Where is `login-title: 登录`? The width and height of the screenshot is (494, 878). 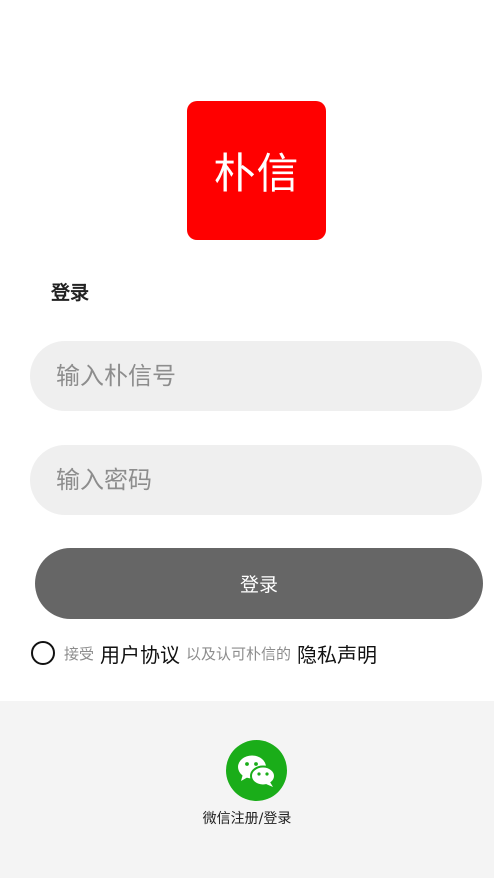 login-title: 登录 is located at coordinates (70, 293).